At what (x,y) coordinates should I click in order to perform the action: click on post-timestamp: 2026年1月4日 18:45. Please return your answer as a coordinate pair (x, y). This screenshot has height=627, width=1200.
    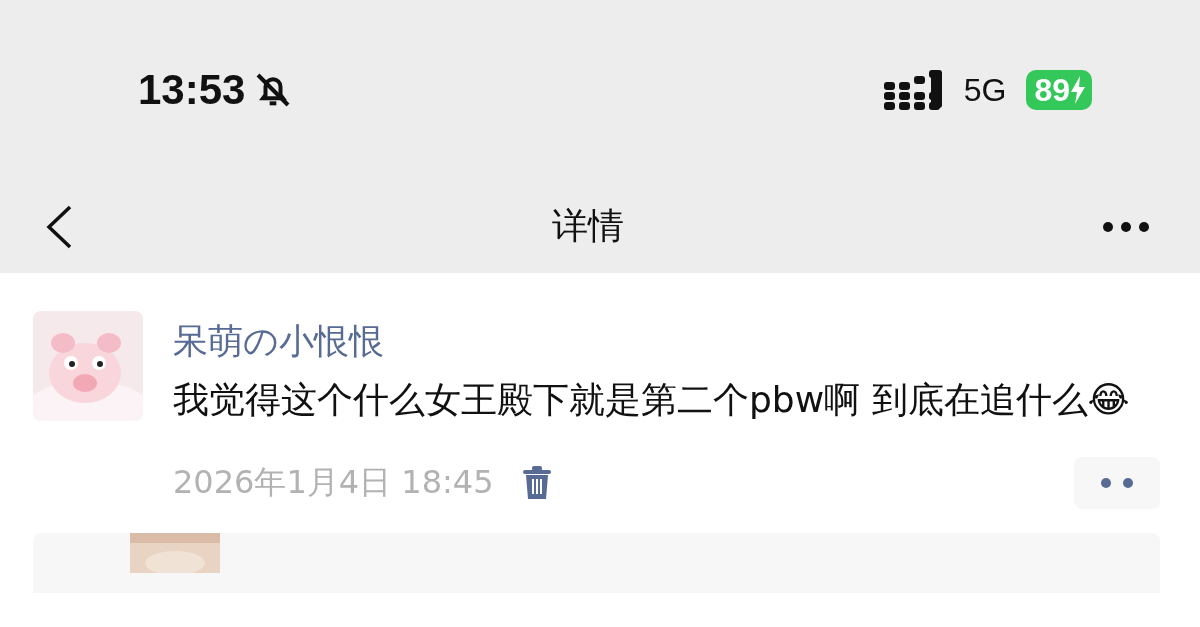
    Looking at the image, I should click on (333, 482).